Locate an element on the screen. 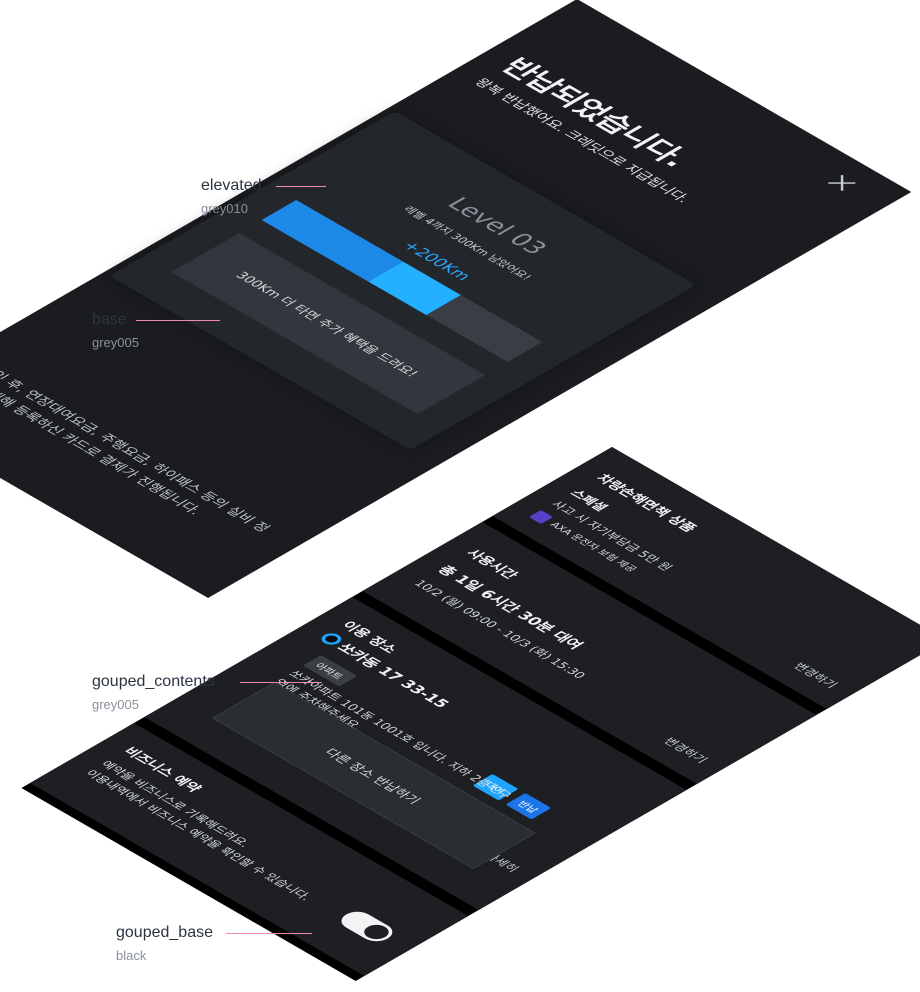  label-elevated: elevated grey010 is located at coordinates (231, 196).